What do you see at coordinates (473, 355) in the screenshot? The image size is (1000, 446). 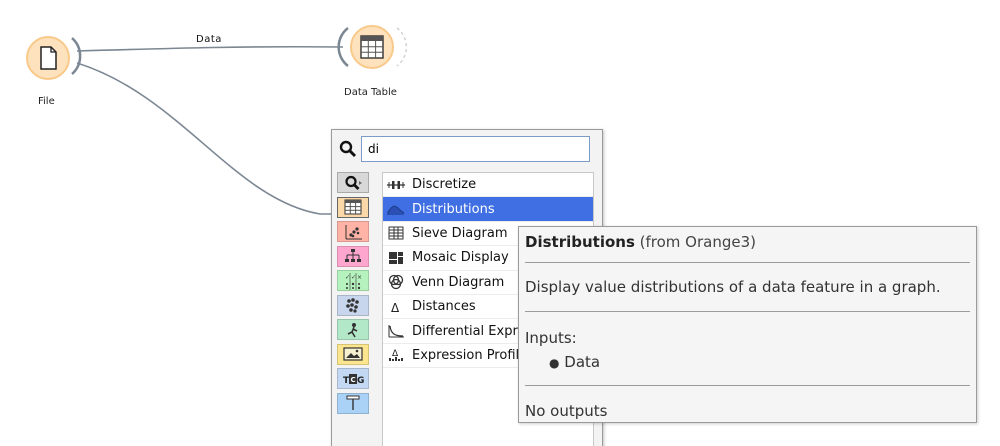 I see `widget-list-item-label: Expression Profiles` at bounding box center [473, 355].